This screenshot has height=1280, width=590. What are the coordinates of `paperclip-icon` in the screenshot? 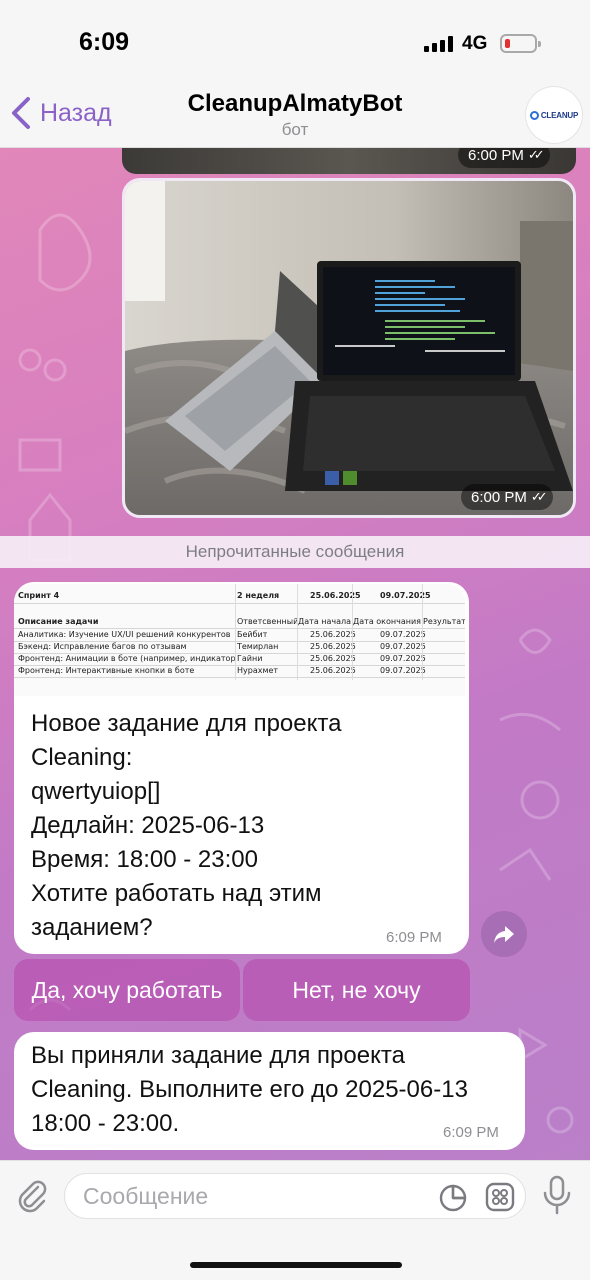 It's located at (32, 1195).